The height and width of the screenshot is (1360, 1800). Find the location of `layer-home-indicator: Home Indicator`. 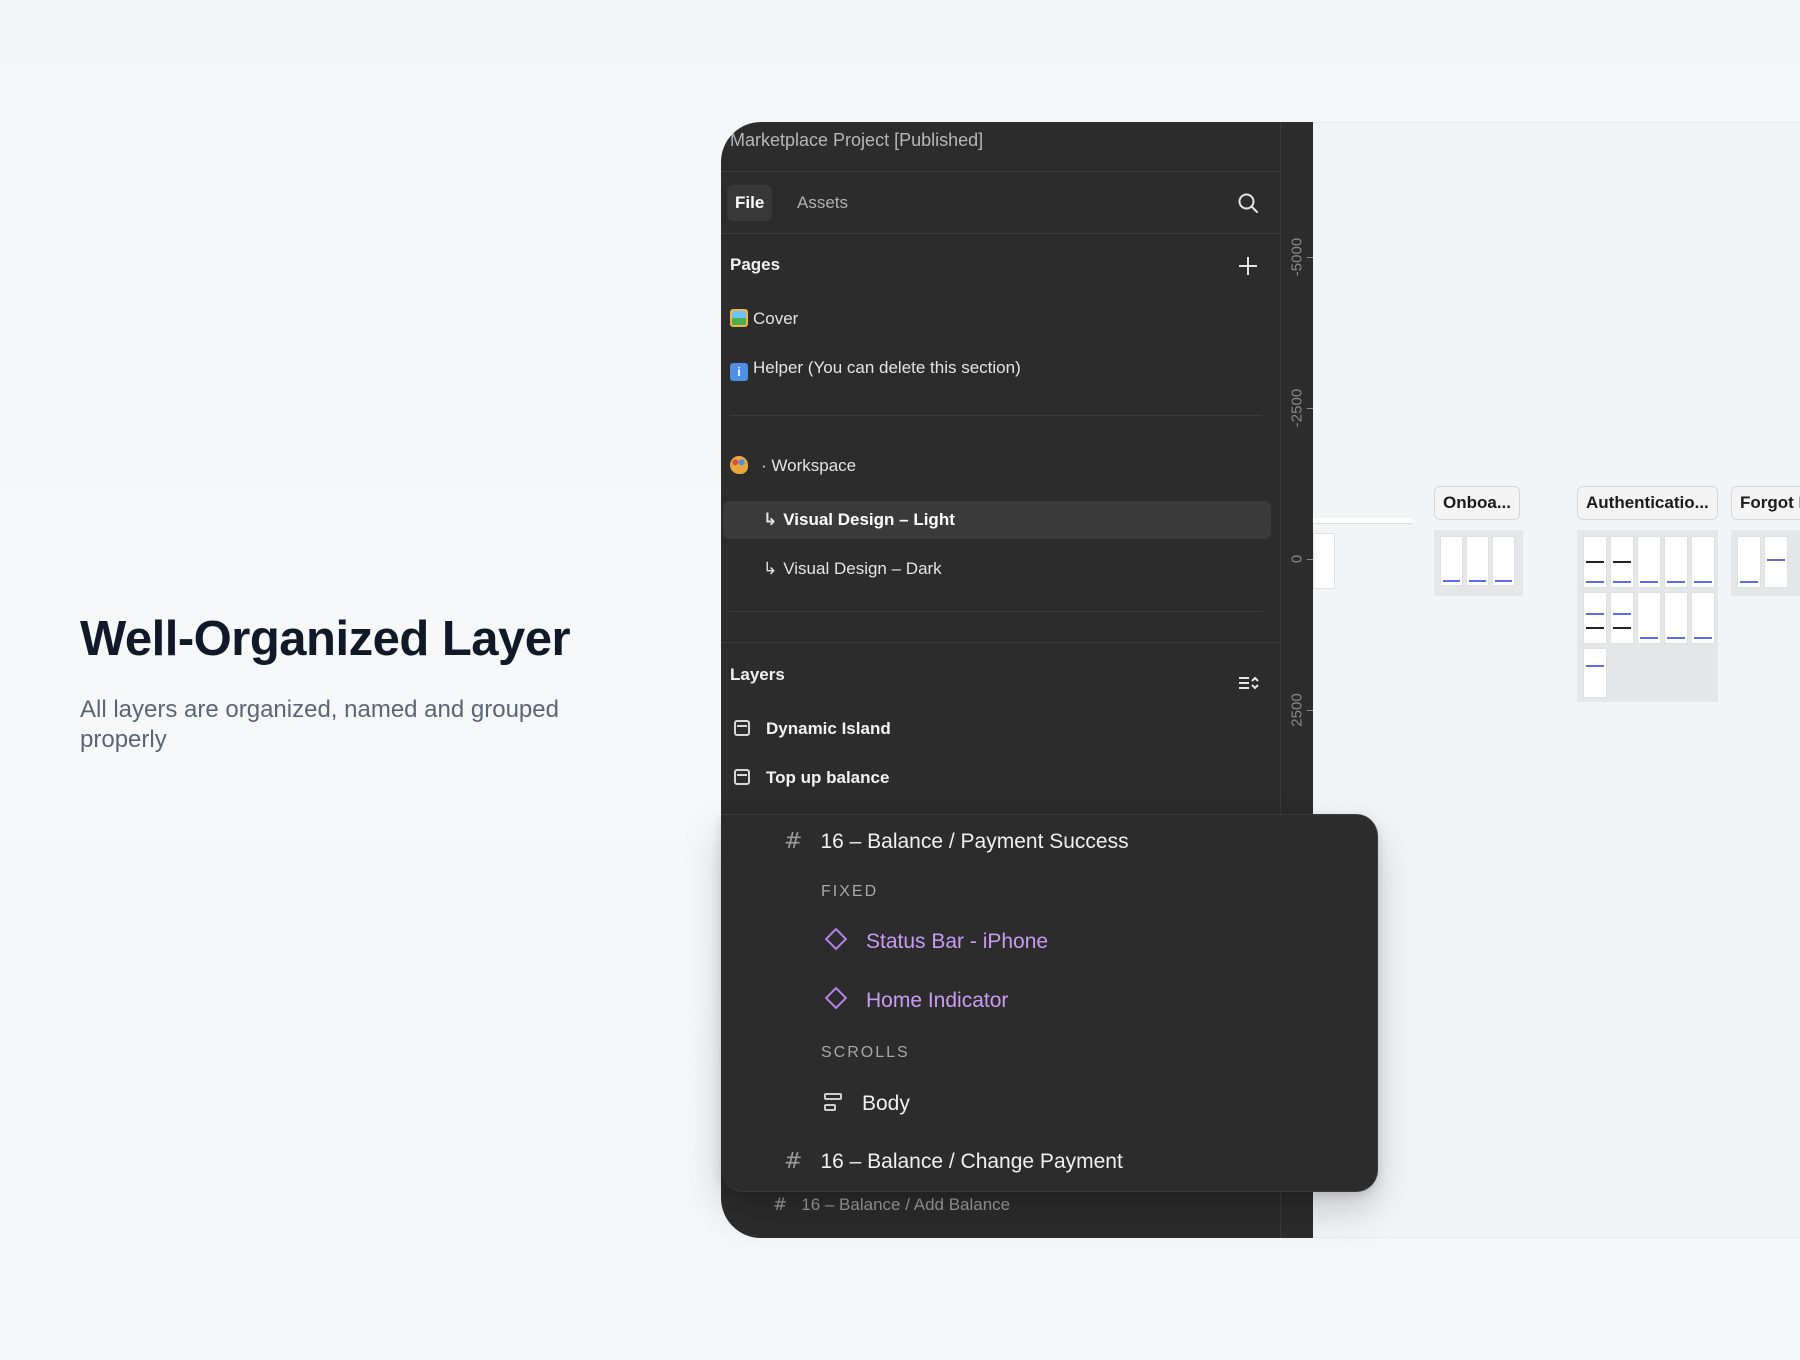

layer-home-indicator: Home Indicator is located at coordinates (916, 999).